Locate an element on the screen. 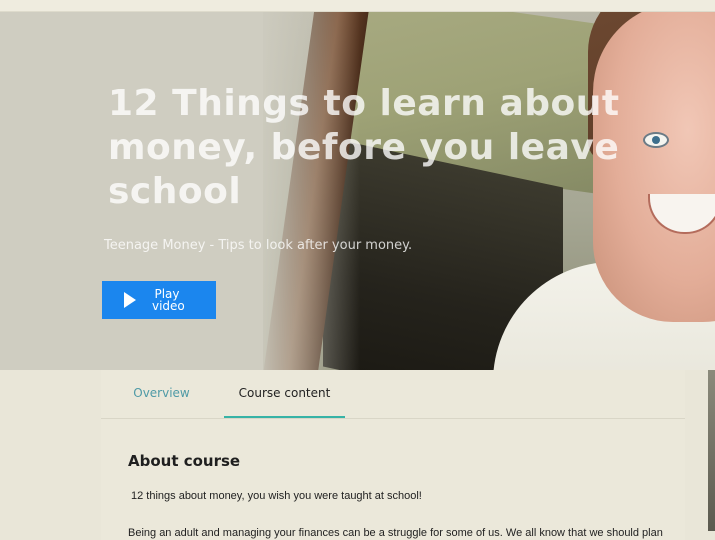  top-bar is located at coordinates (357, 6).